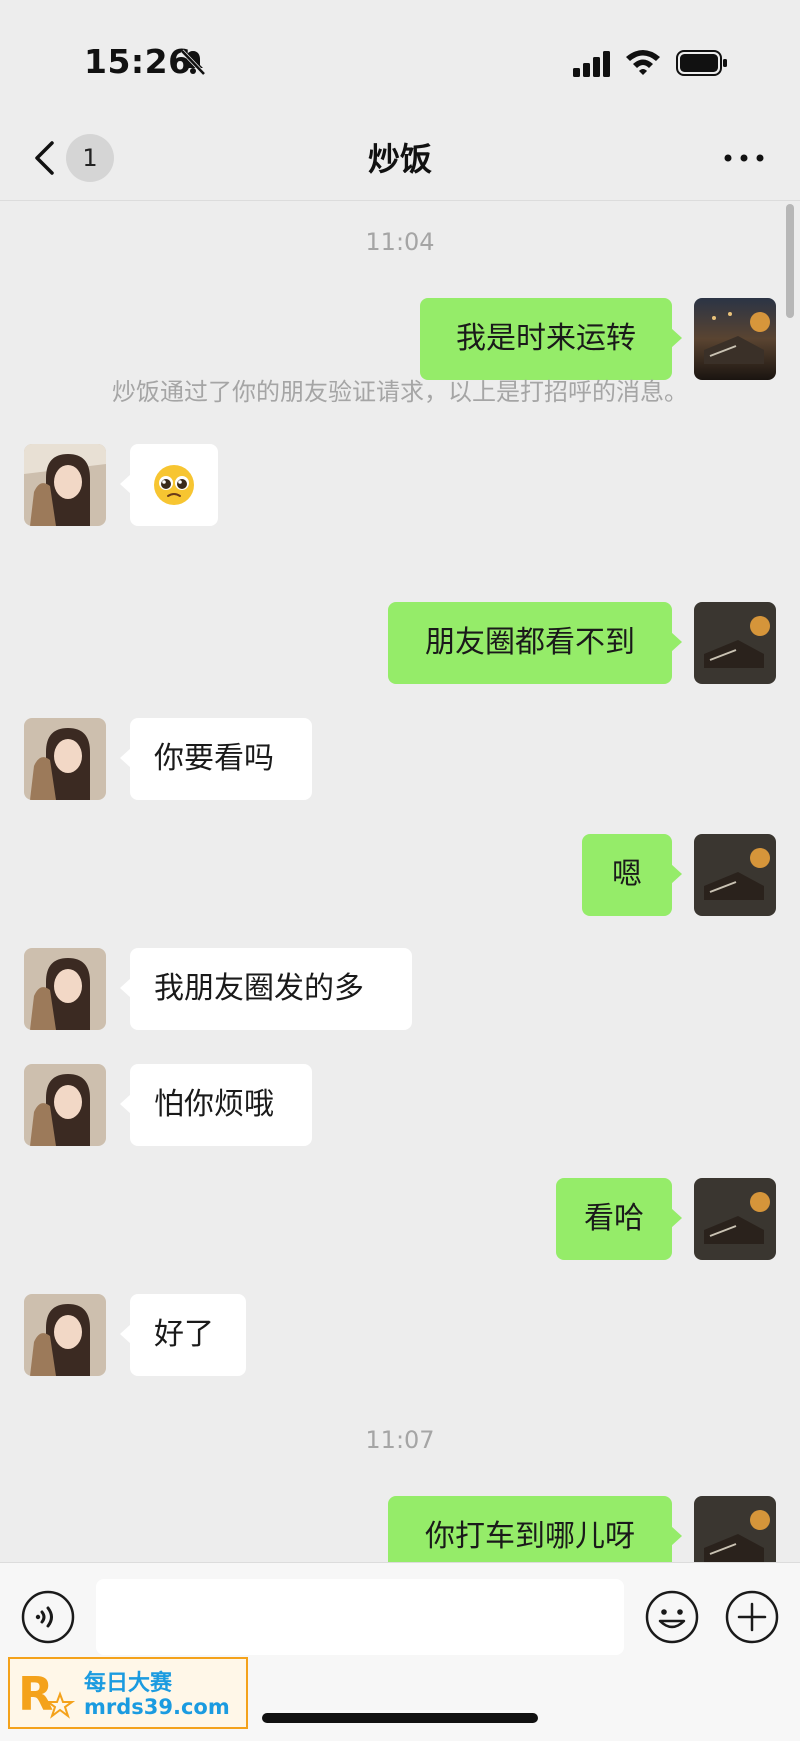 The image size is (800, 1741). Describe the element at coordinates (619, 1219) in the screenshot. I see `my-message-bubble: 看哈` at that location.